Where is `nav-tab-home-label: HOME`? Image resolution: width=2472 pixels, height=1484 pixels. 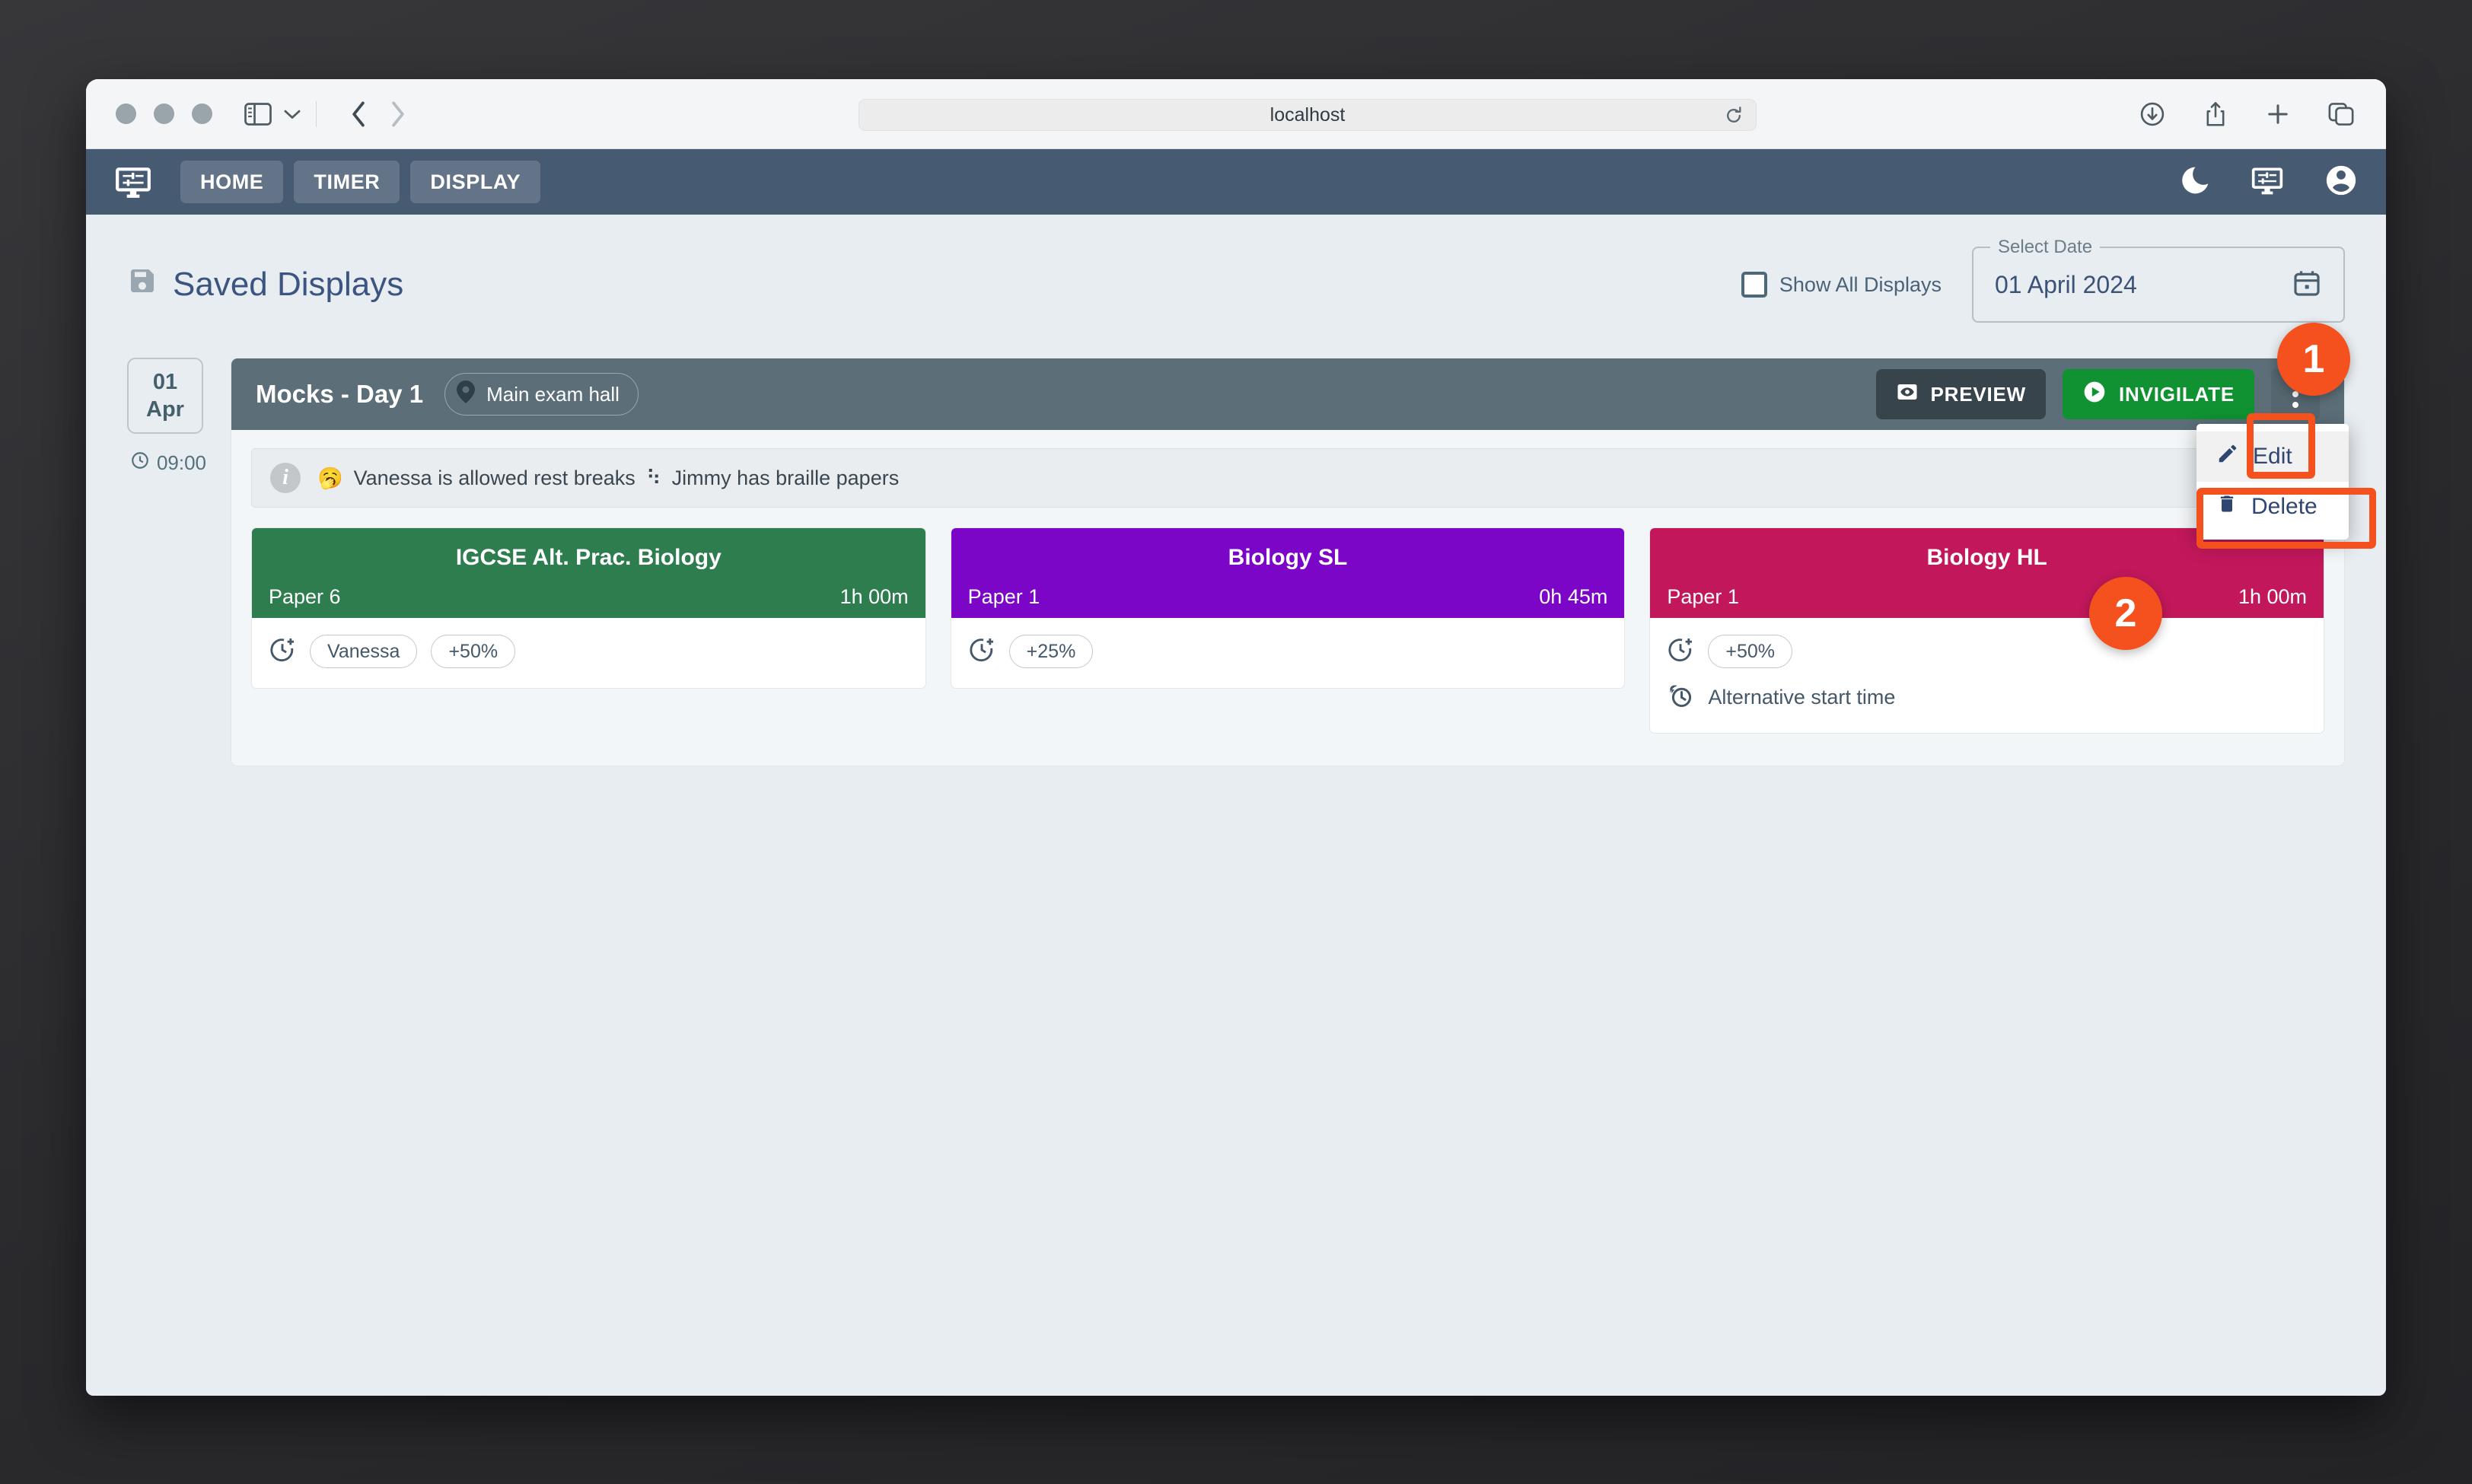 nav-tab-home-label: HOME is located at coordinates (232, 181).